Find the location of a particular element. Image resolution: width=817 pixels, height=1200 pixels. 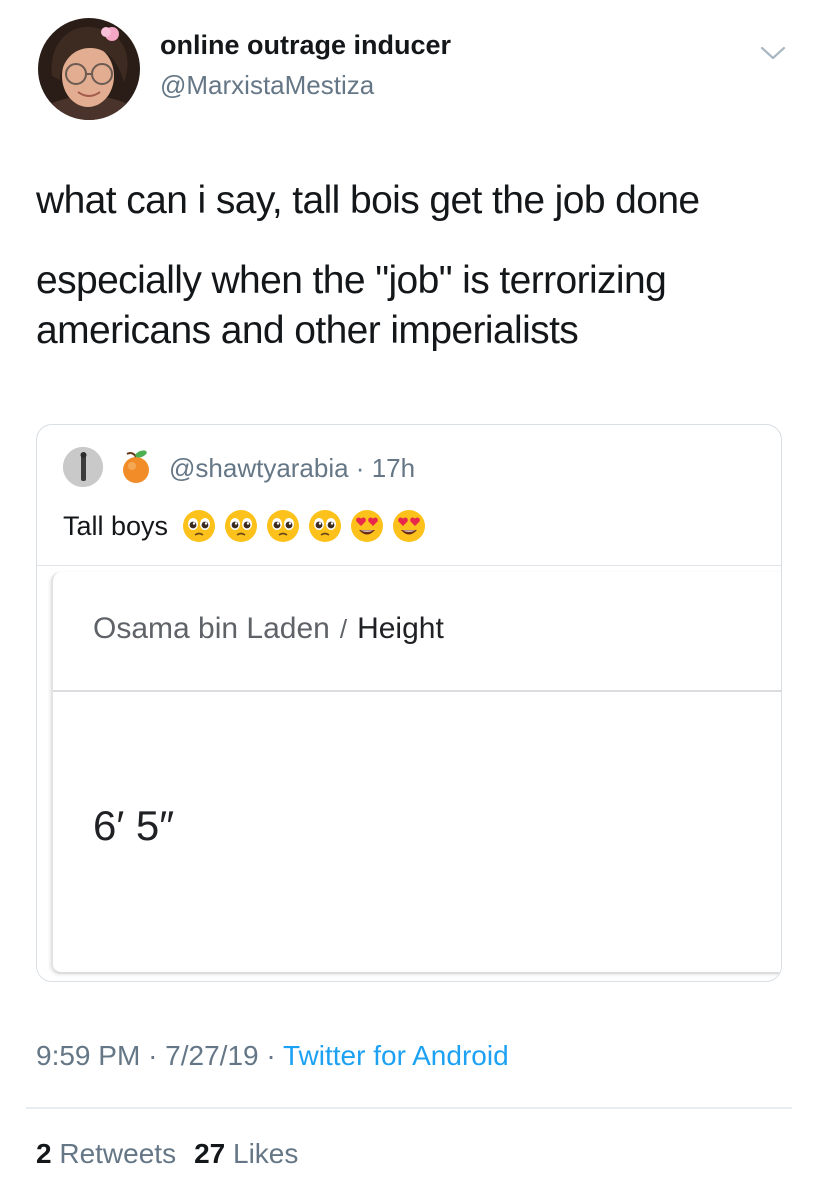

peach-emoji-icon is located at coordinates (136, 466).